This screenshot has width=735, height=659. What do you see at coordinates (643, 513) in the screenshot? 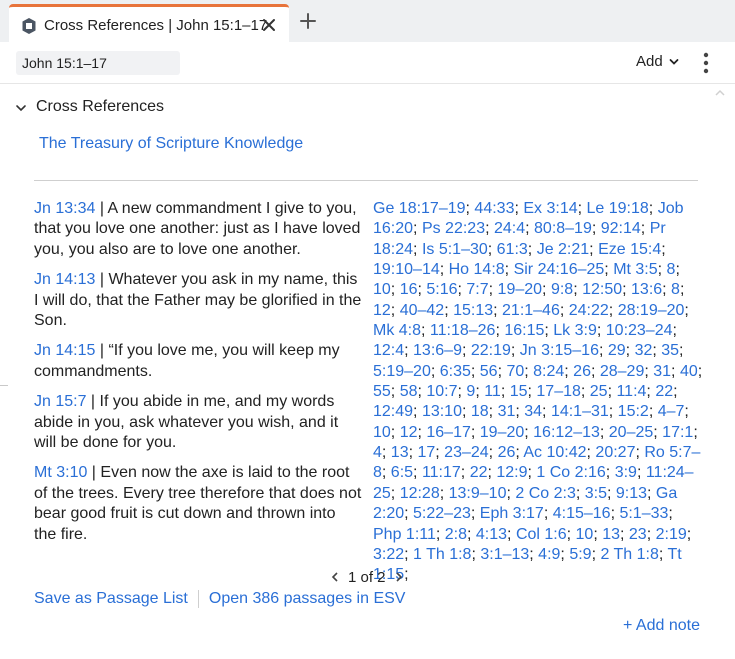
I see `cross-ref-link: 5:1–33` at bounding box center [643, 513].